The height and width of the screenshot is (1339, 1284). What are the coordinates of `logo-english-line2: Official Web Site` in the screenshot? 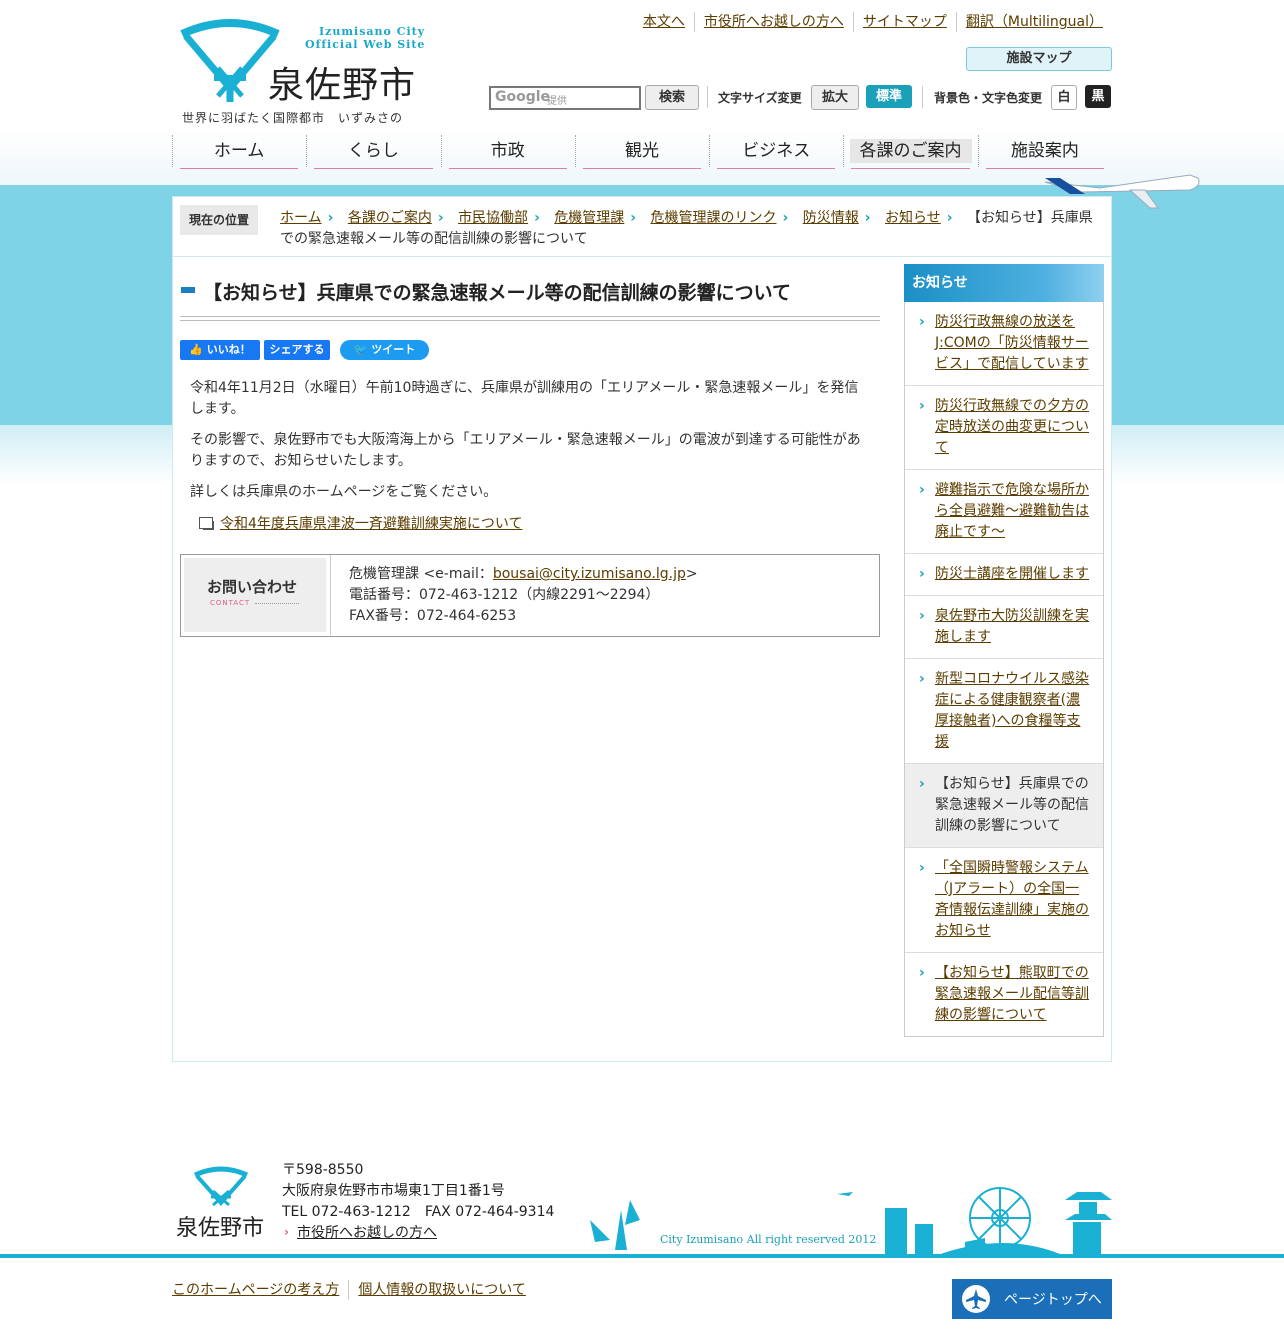 It's located at (365, 44).